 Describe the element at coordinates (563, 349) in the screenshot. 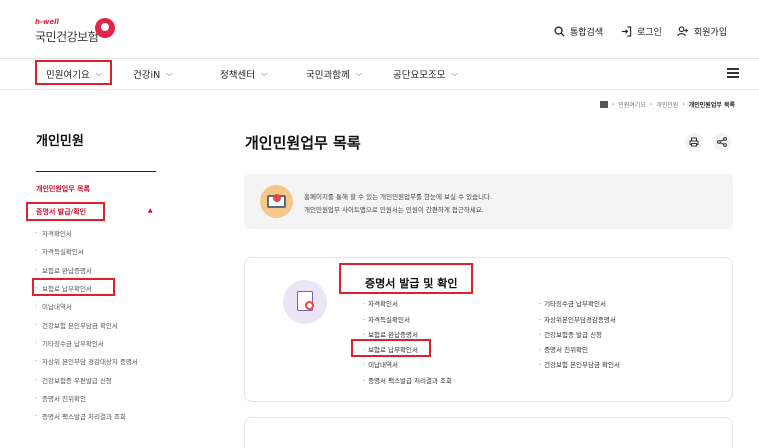

I see `service-link: 증명서 진위확인` at that location.